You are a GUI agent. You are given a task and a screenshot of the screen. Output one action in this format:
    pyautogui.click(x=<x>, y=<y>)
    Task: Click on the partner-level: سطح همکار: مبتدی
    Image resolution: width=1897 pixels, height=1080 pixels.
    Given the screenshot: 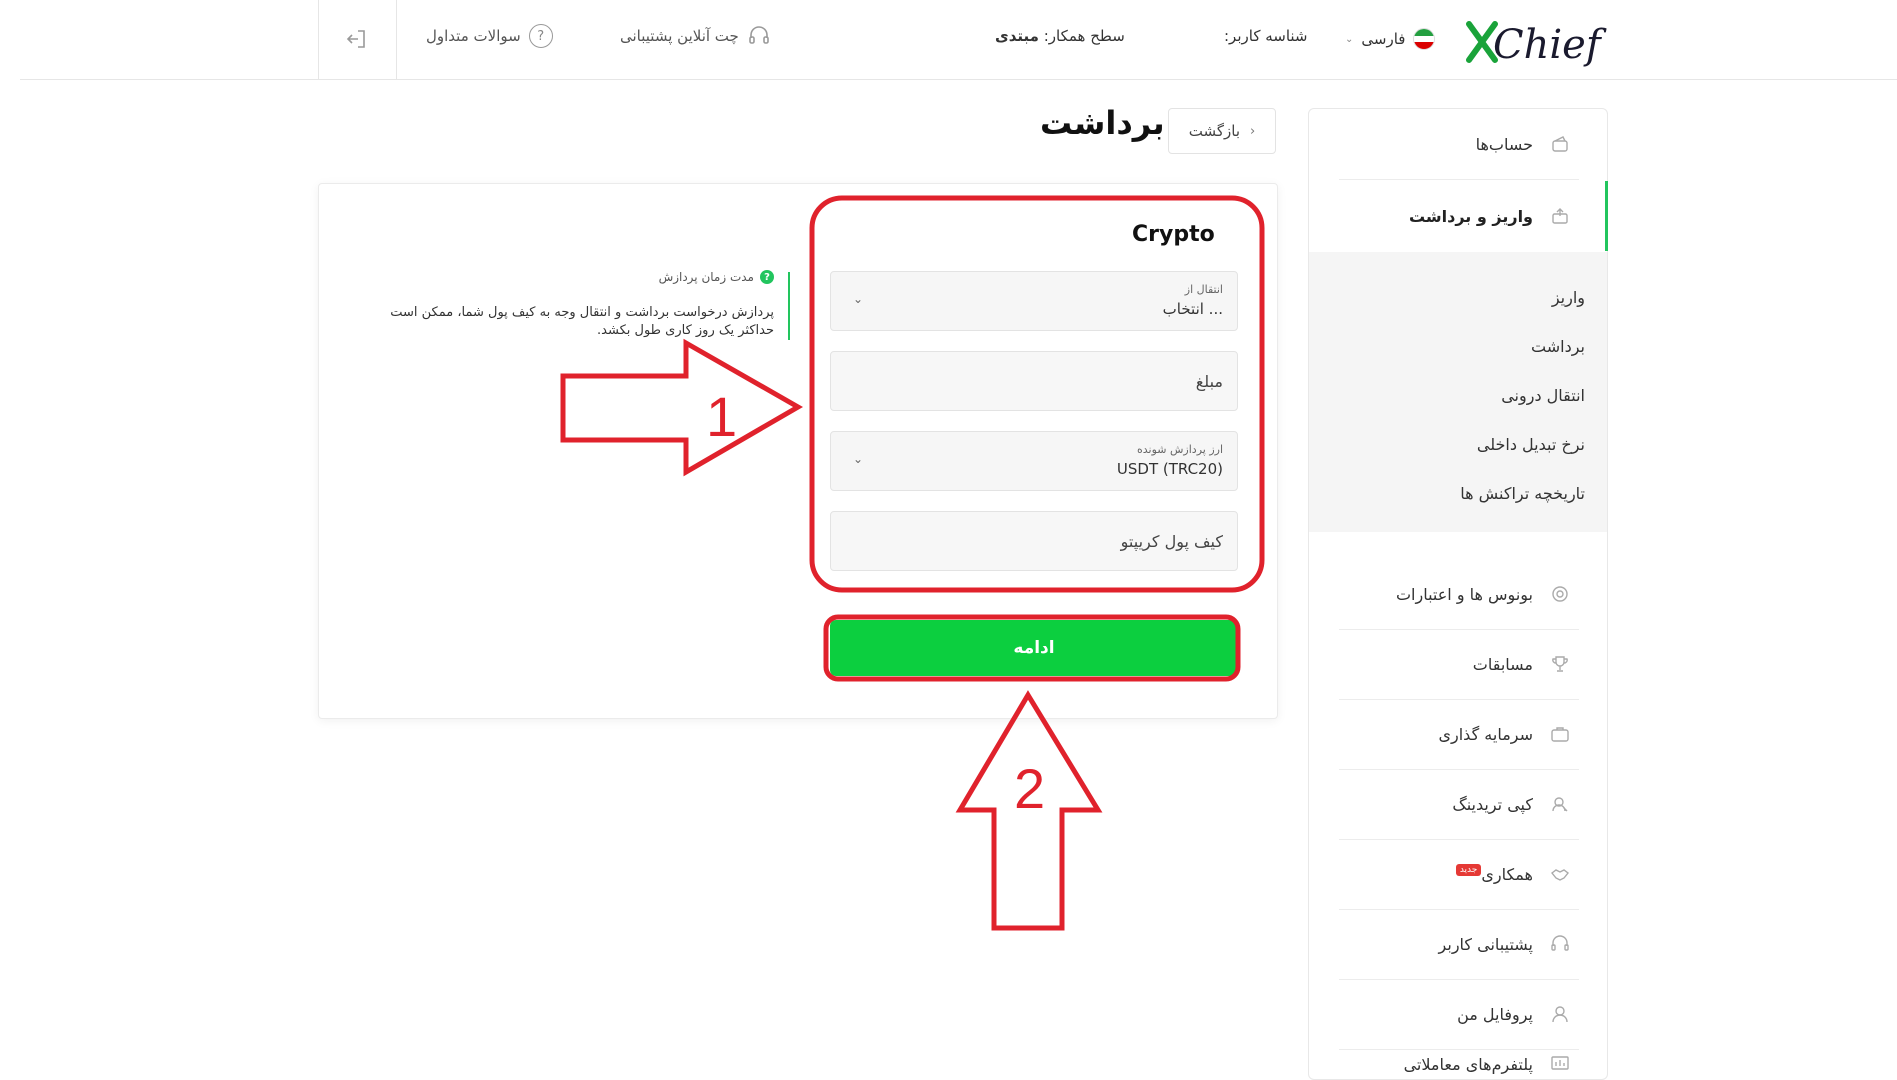 What is the action you would take?
    pyautogui.click(x=1060, y=36)
    